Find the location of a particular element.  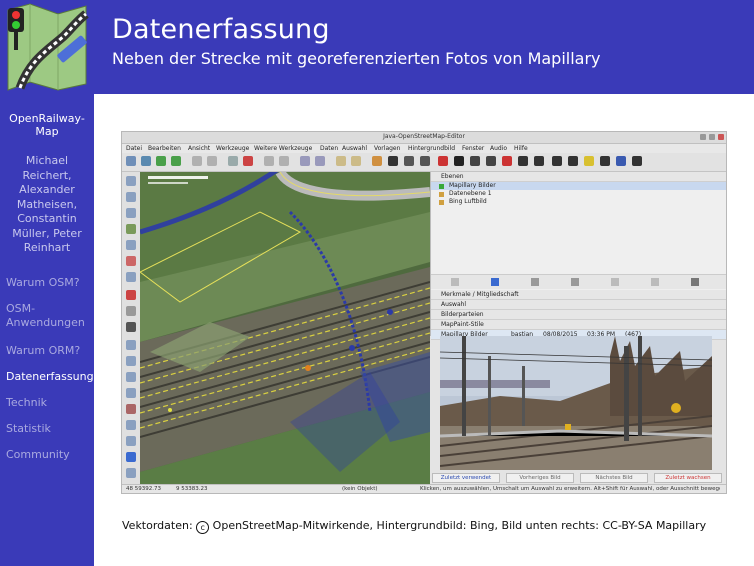

properties-toggle-icon is located at coordinates (131, 311).